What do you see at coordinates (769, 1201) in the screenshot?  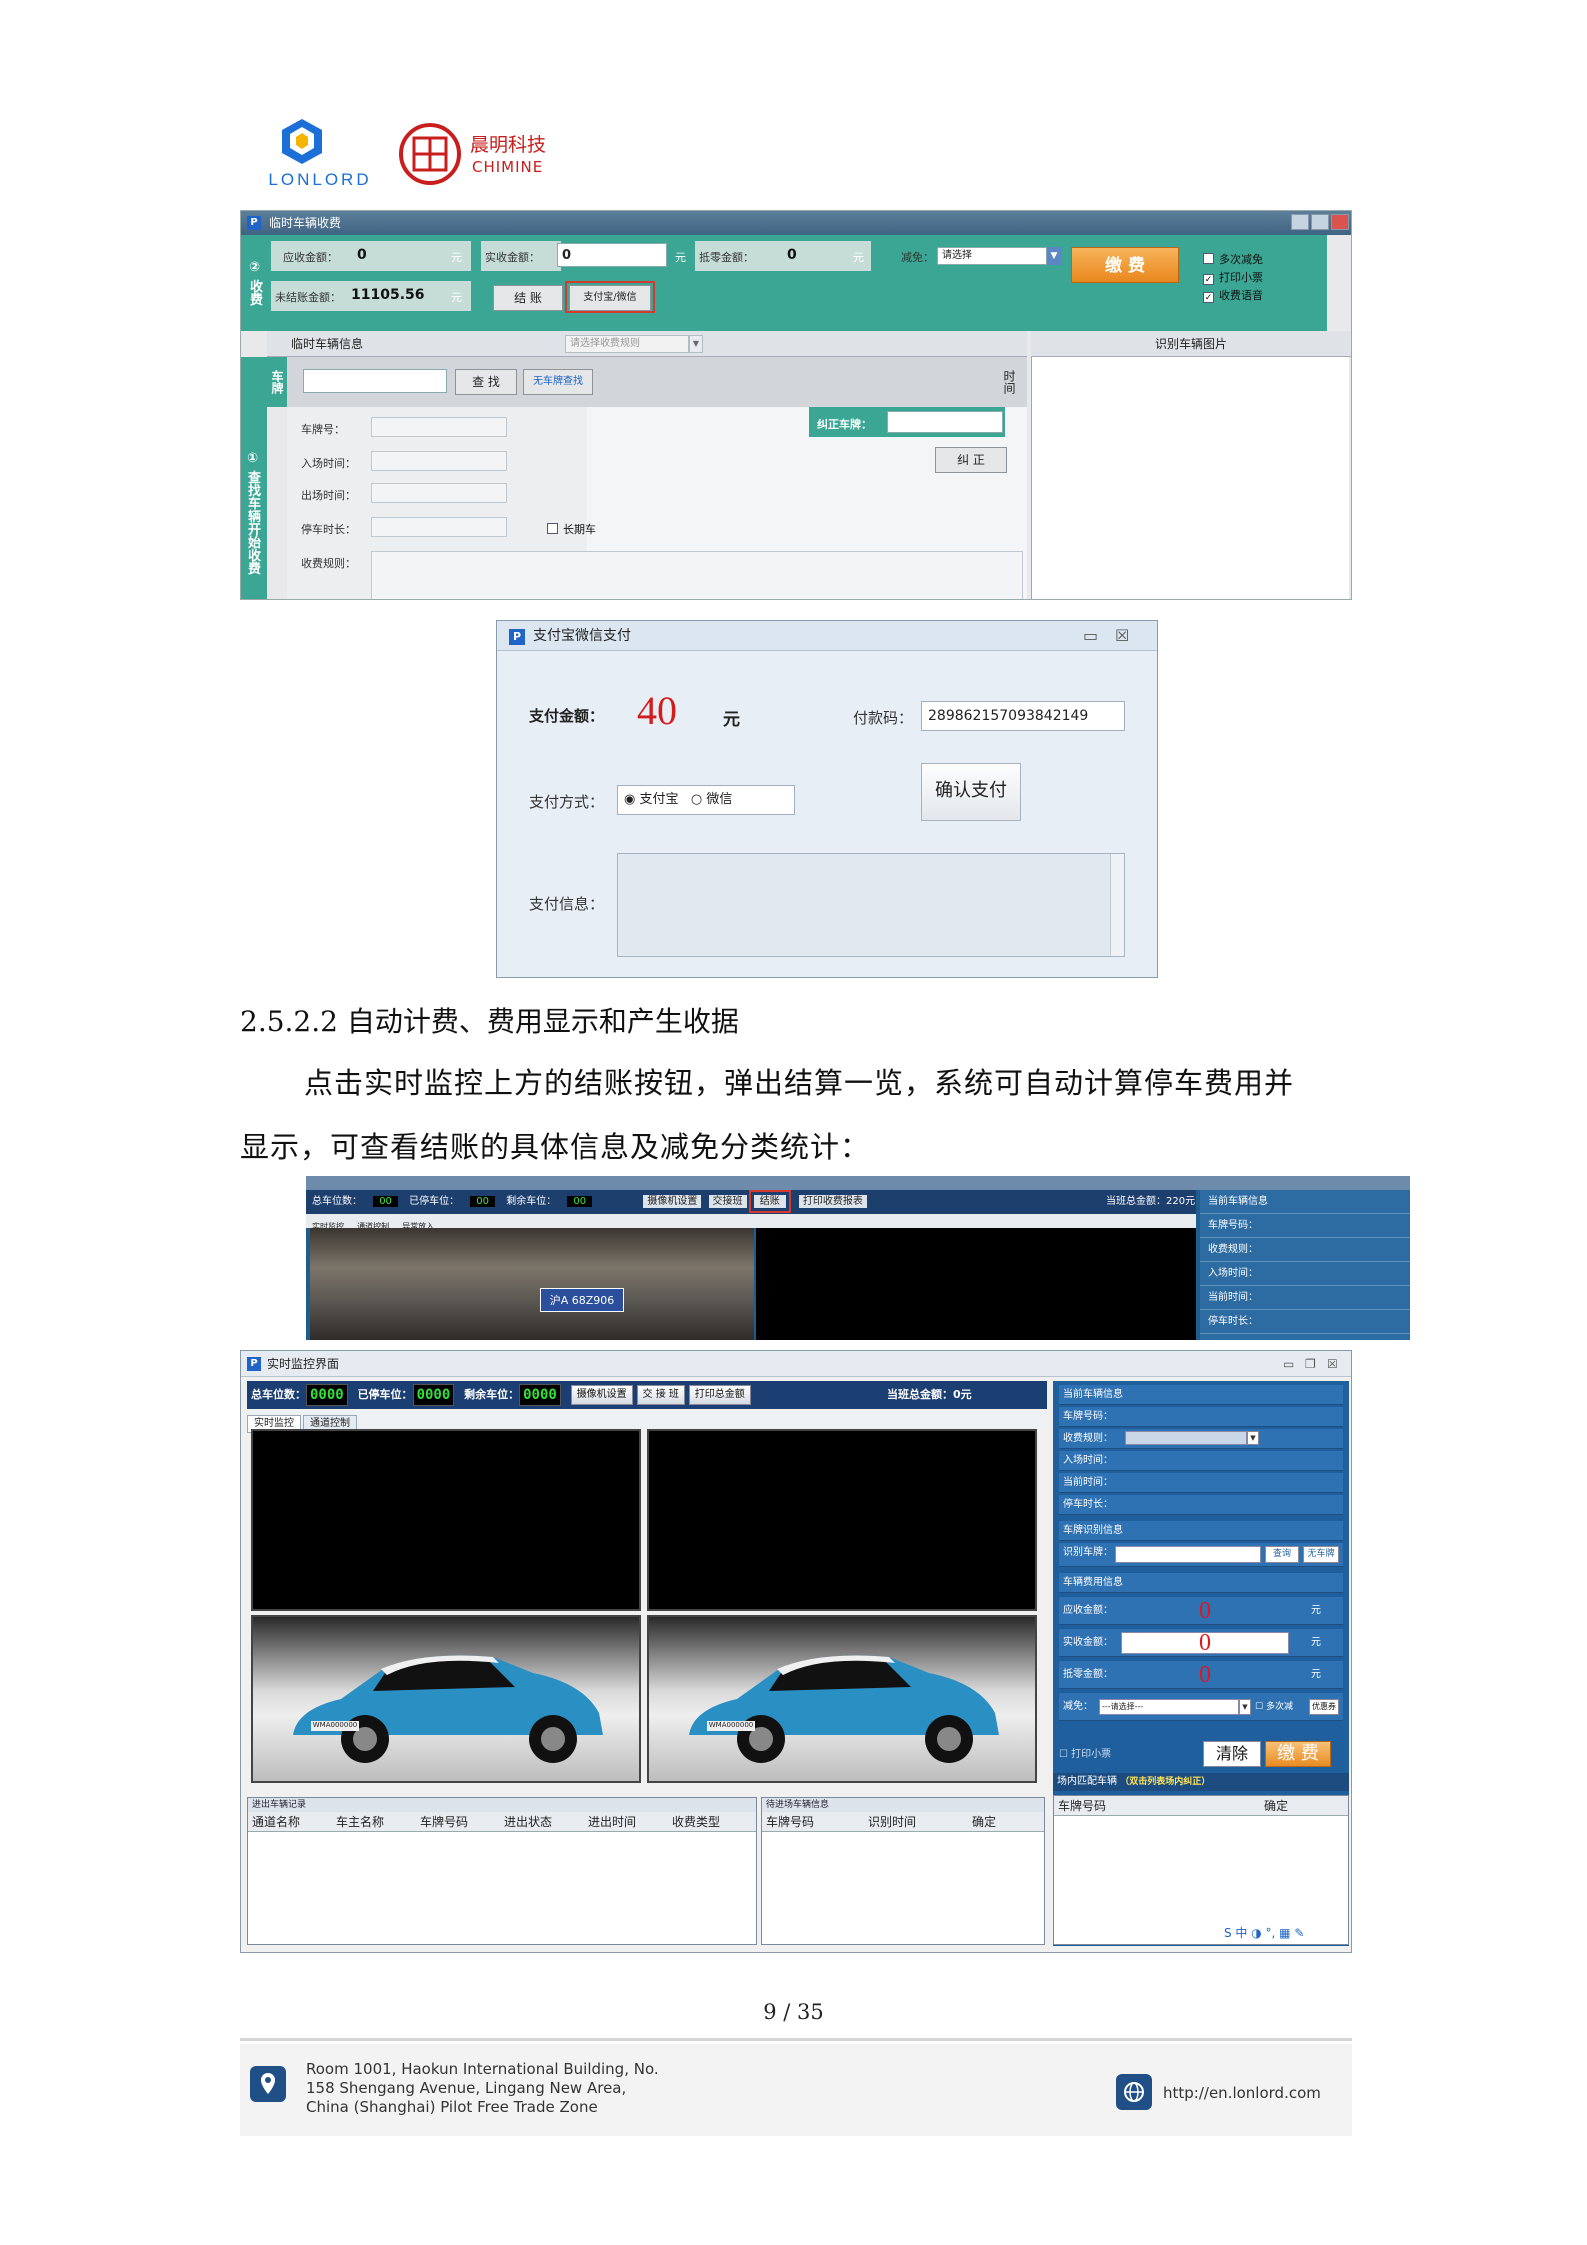 I see `checkout-button: 结账` at bounding box center [769, 1201].